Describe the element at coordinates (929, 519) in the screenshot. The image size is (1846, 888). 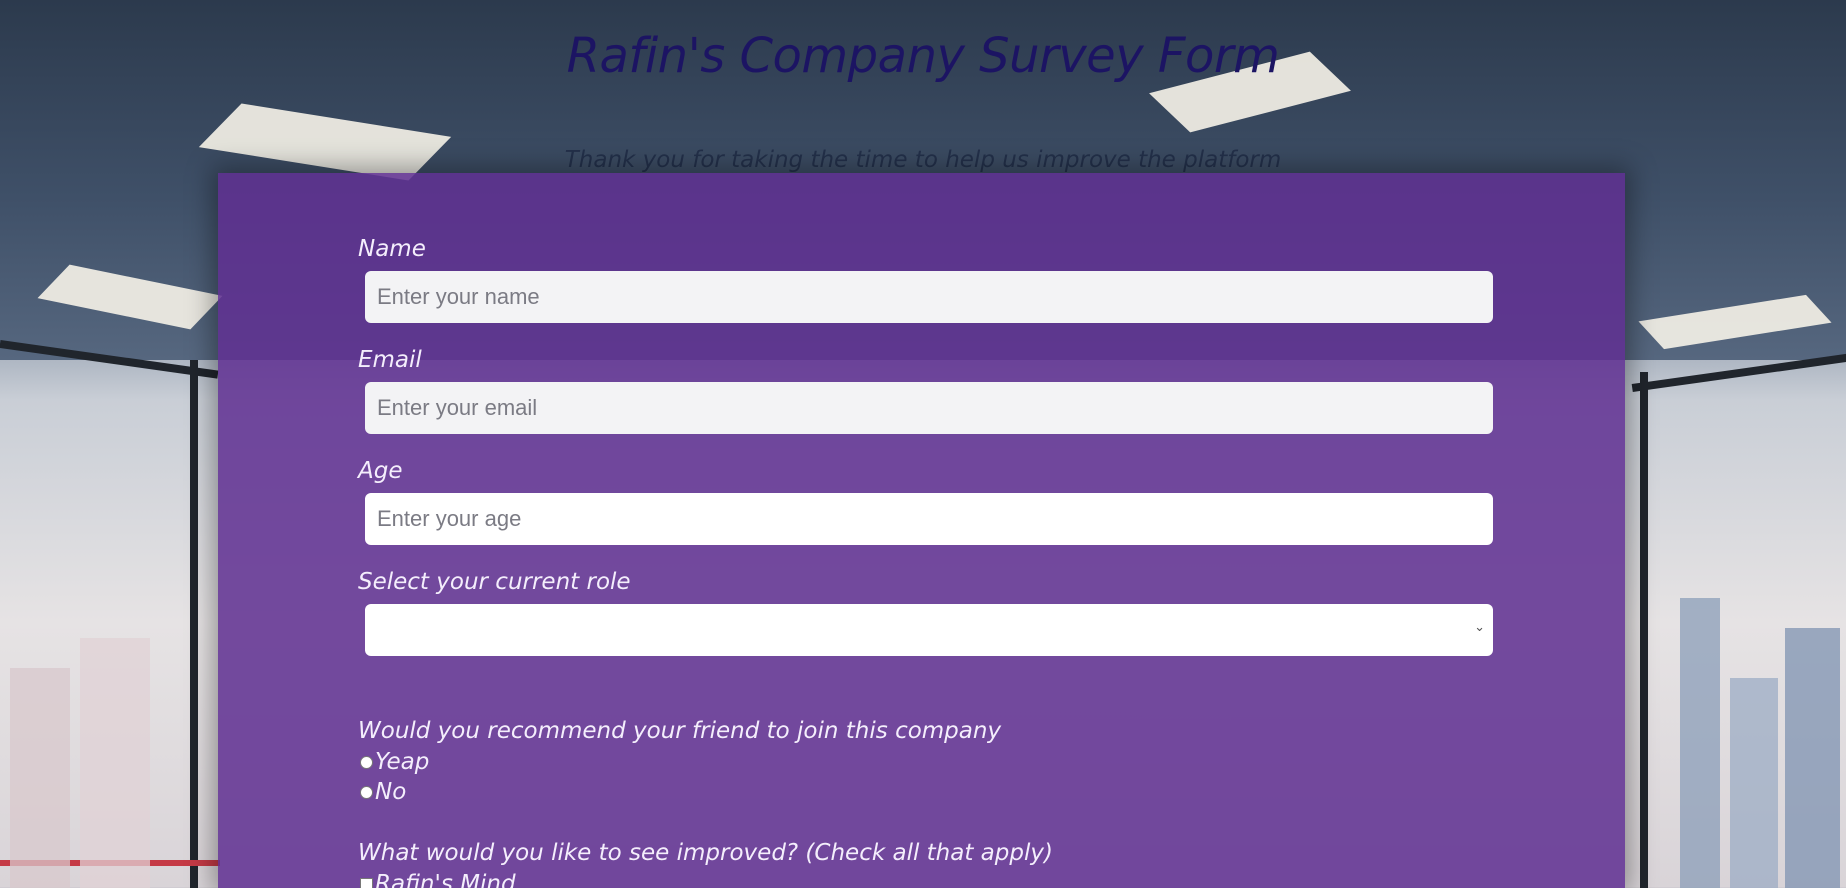
I see `age-input` at that location.